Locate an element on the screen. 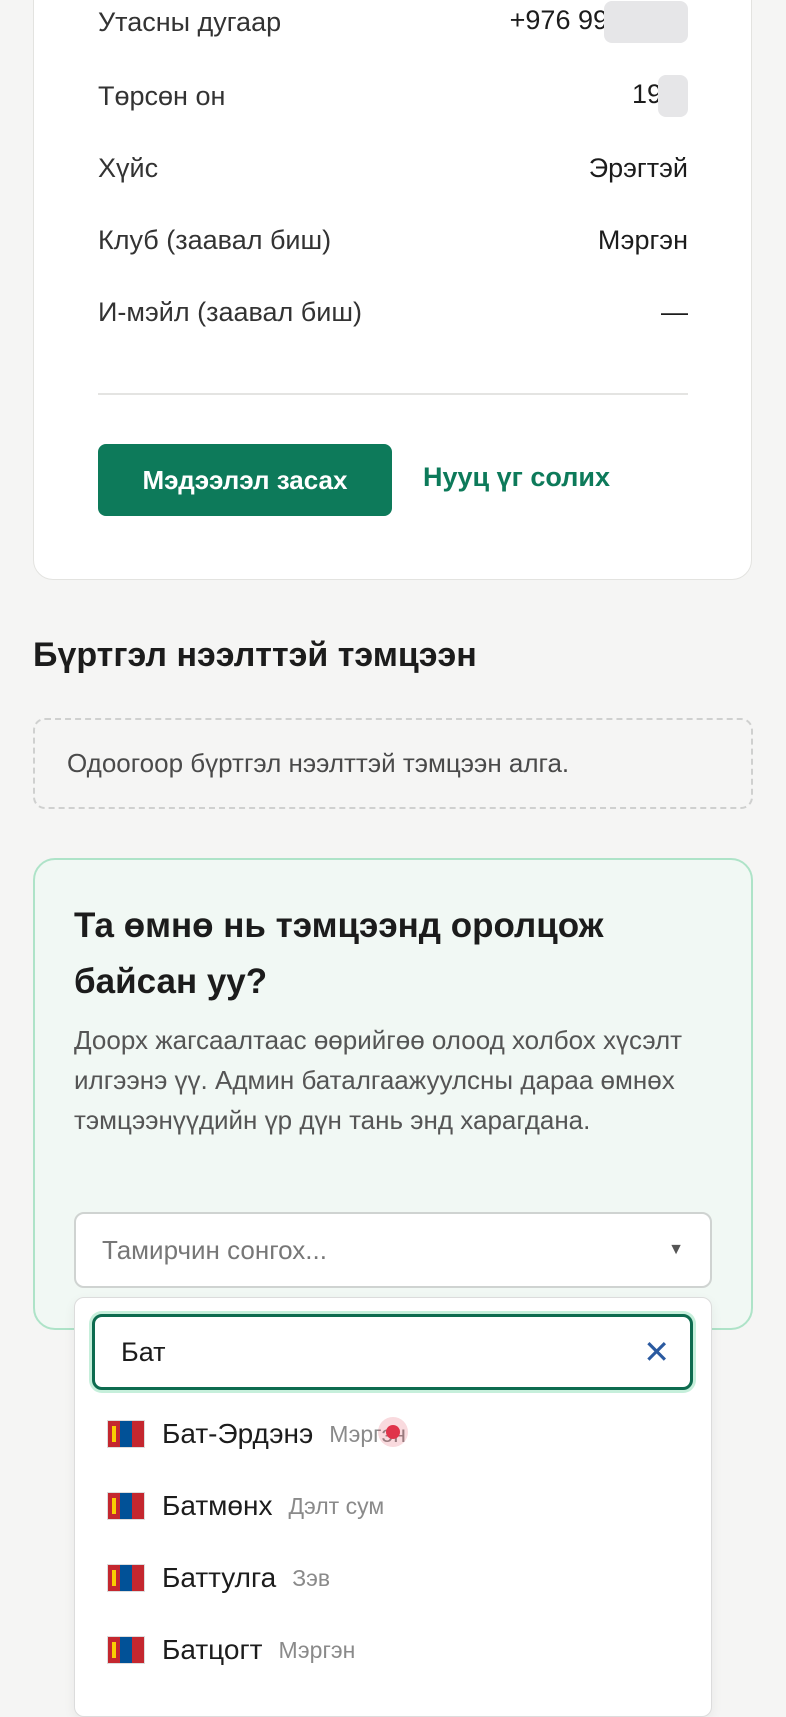 The image size is (786, 1717). phone-value: +976 99 is located at coordinates (599, 22).